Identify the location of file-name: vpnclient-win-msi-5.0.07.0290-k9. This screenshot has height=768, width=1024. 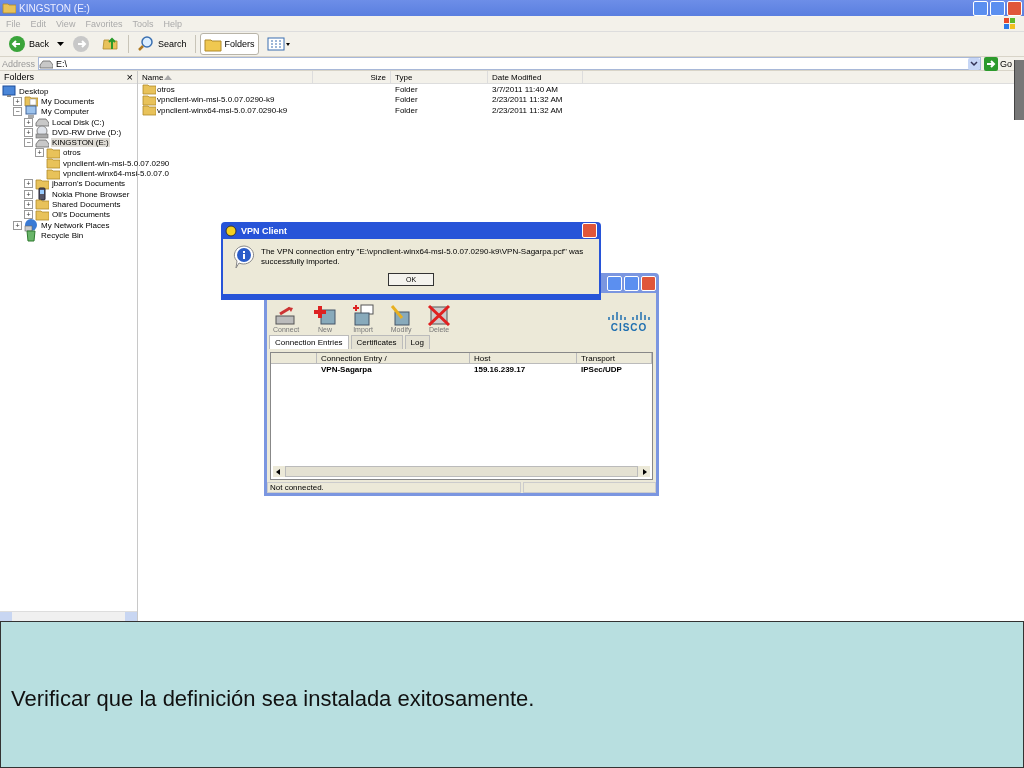
(216, 100).